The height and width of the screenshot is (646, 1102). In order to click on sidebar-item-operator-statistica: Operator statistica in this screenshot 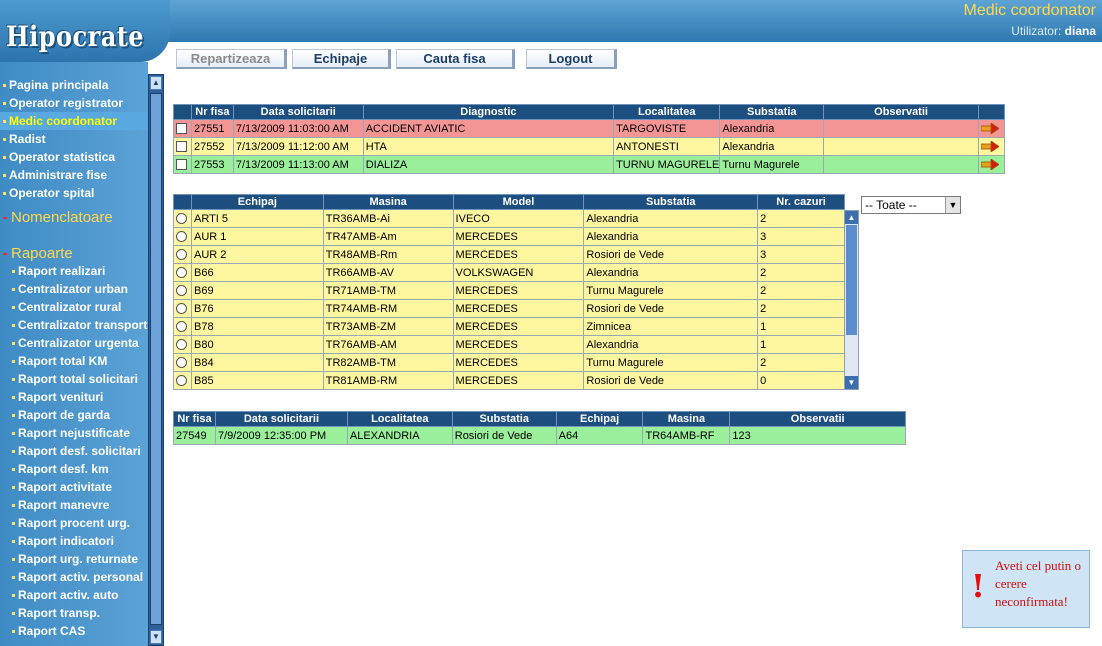, I will do `click(74, 157)`.